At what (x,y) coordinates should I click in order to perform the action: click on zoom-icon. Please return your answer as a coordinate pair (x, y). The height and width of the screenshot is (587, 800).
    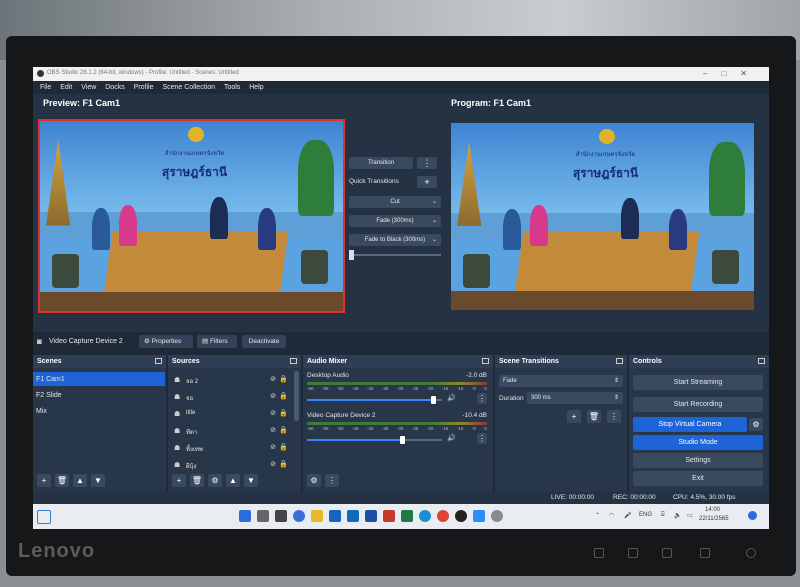
    Looking at the image, I should click on (479, 516).